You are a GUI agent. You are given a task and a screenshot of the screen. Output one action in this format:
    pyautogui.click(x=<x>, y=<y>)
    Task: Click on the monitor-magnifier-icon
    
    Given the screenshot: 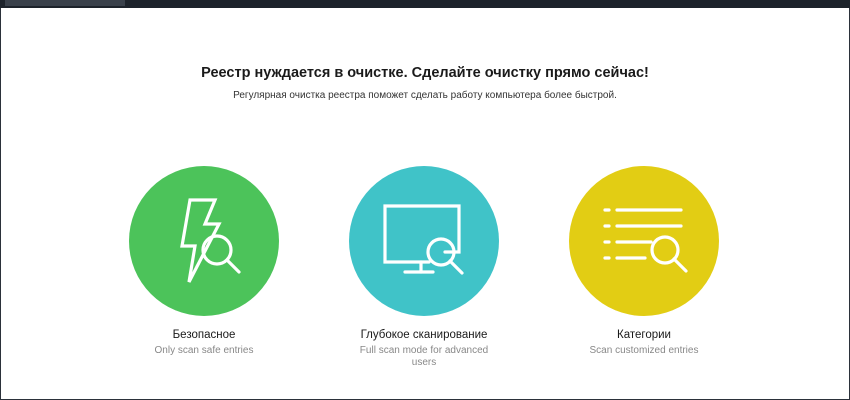 What is the action you would take?
    pyautogui.click(x=423, y=239)
    